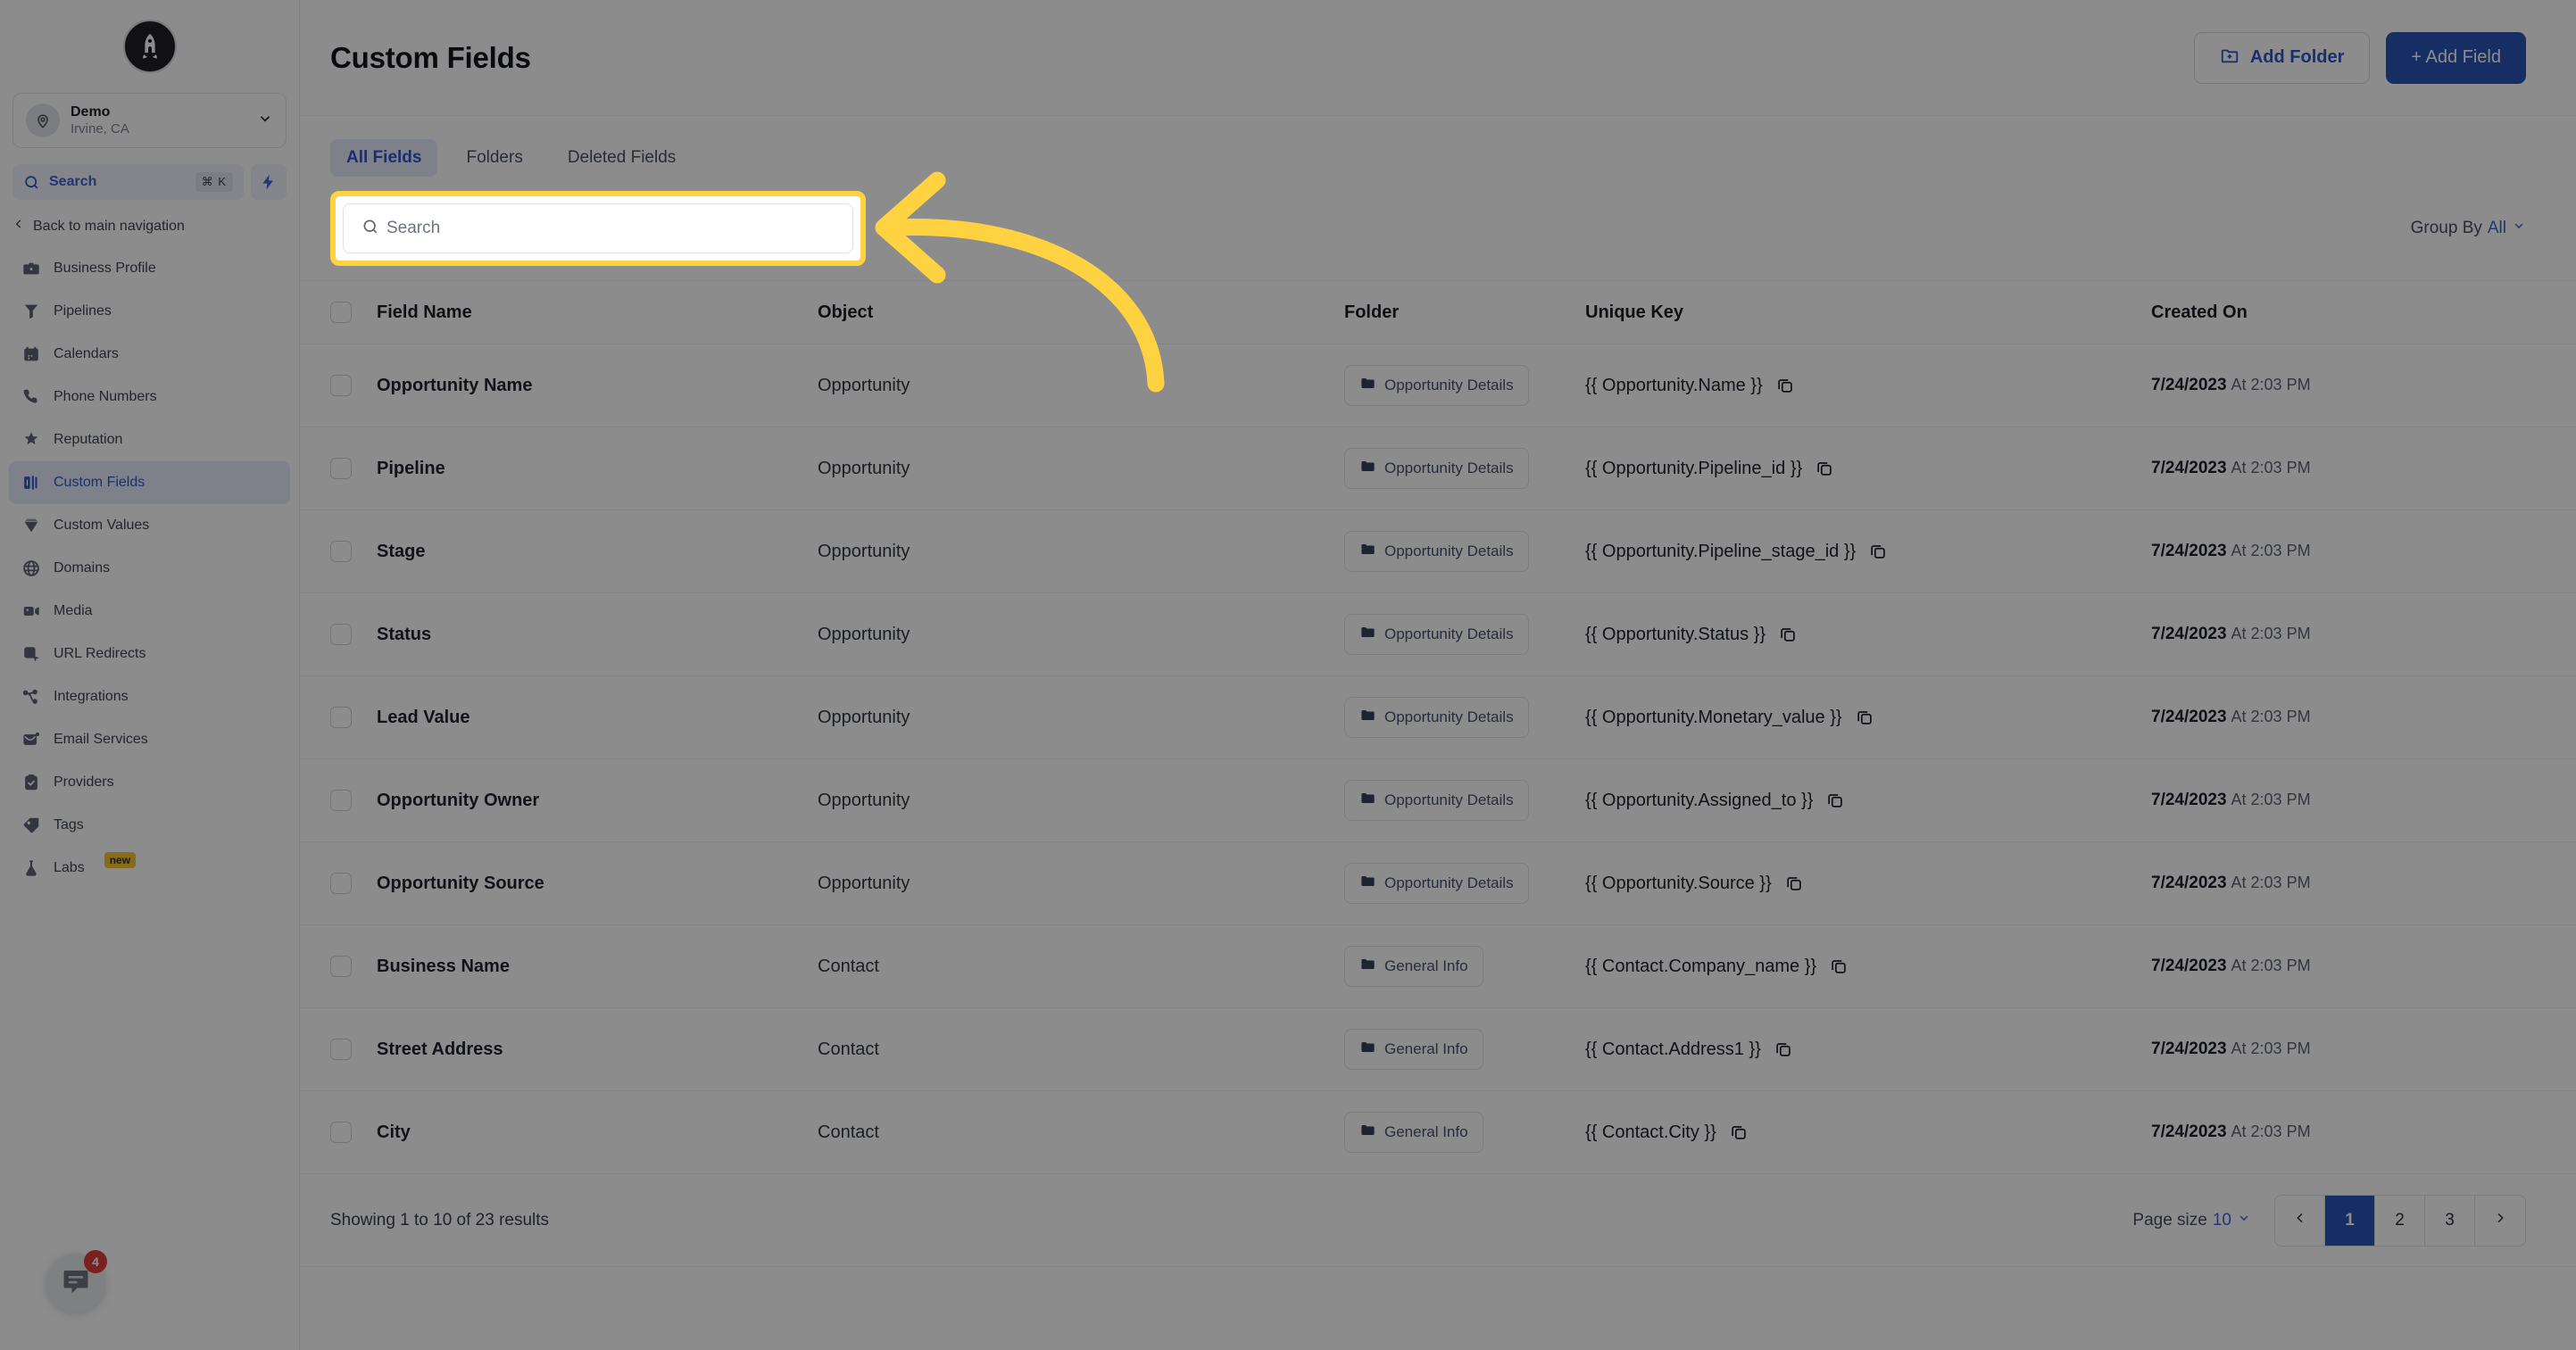 This screenshot has height=1350, width=2576. What do you see at coordinates (128, 182) in the screenshot?
I see `global-search-button: Search ⌘ K` at bounding box center [128, 182].